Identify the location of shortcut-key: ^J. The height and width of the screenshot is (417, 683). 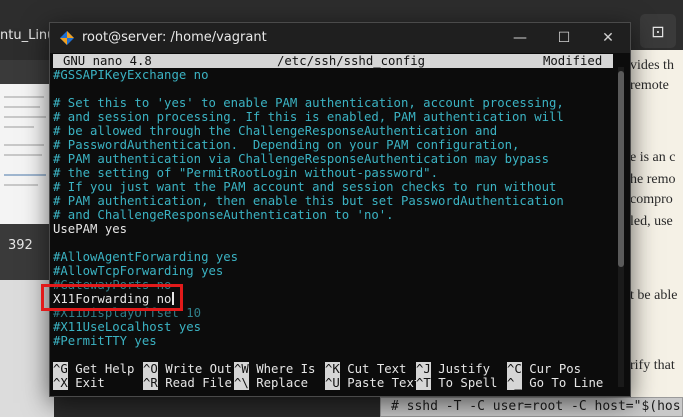
(423, 369).